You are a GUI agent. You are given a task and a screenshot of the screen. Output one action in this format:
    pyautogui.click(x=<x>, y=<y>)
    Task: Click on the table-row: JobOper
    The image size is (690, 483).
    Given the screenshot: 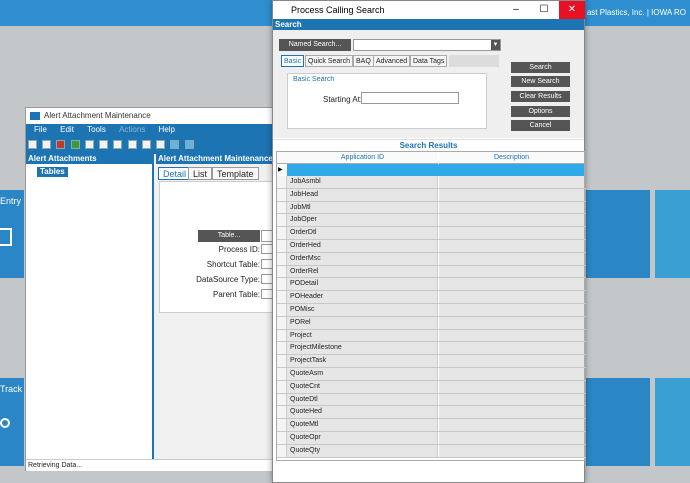 What is the action you would take?
    pyautogui.click(x=431, y=221)
    